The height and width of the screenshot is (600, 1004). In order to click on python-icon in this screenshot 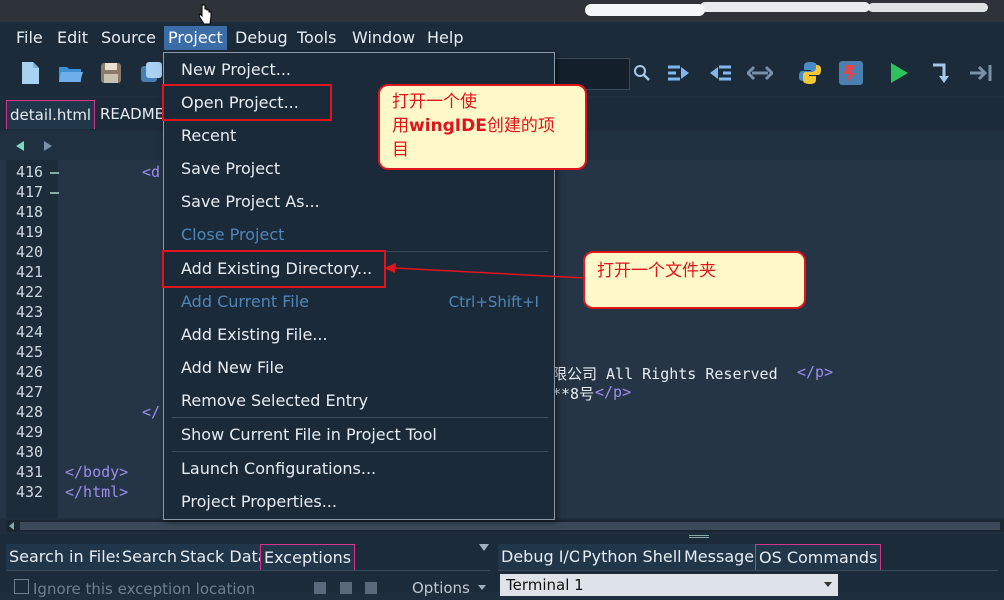, I will do `click(810, 73)`.